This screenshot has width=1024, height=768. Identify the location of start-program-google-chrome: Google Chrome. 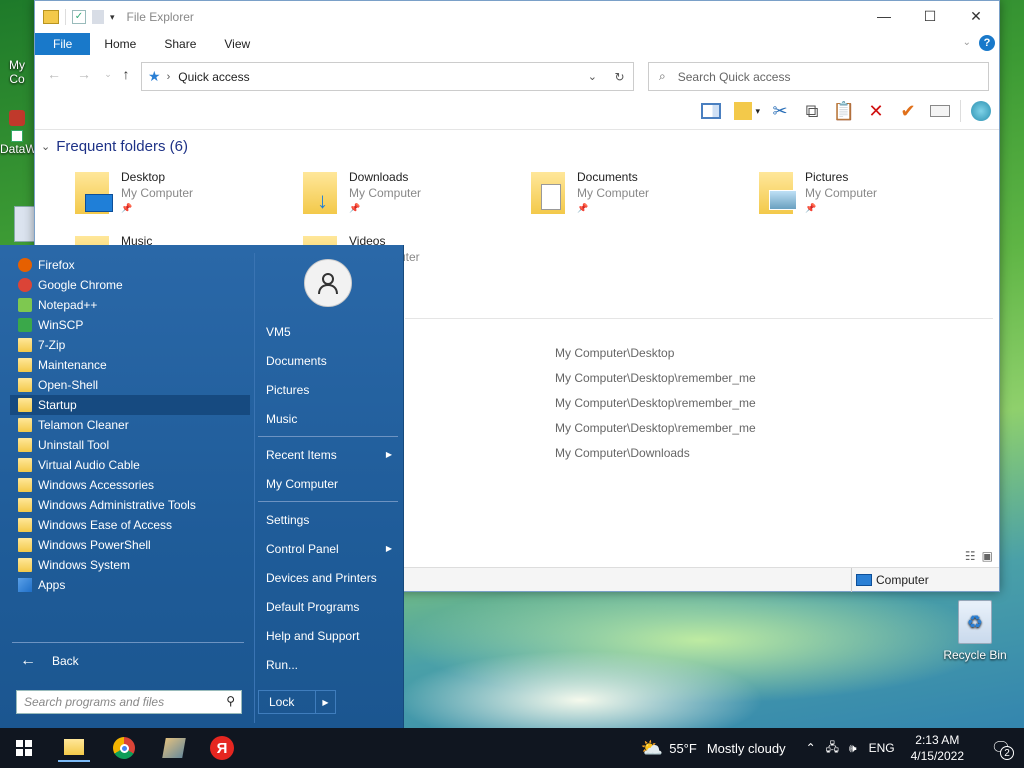
(130, 285).